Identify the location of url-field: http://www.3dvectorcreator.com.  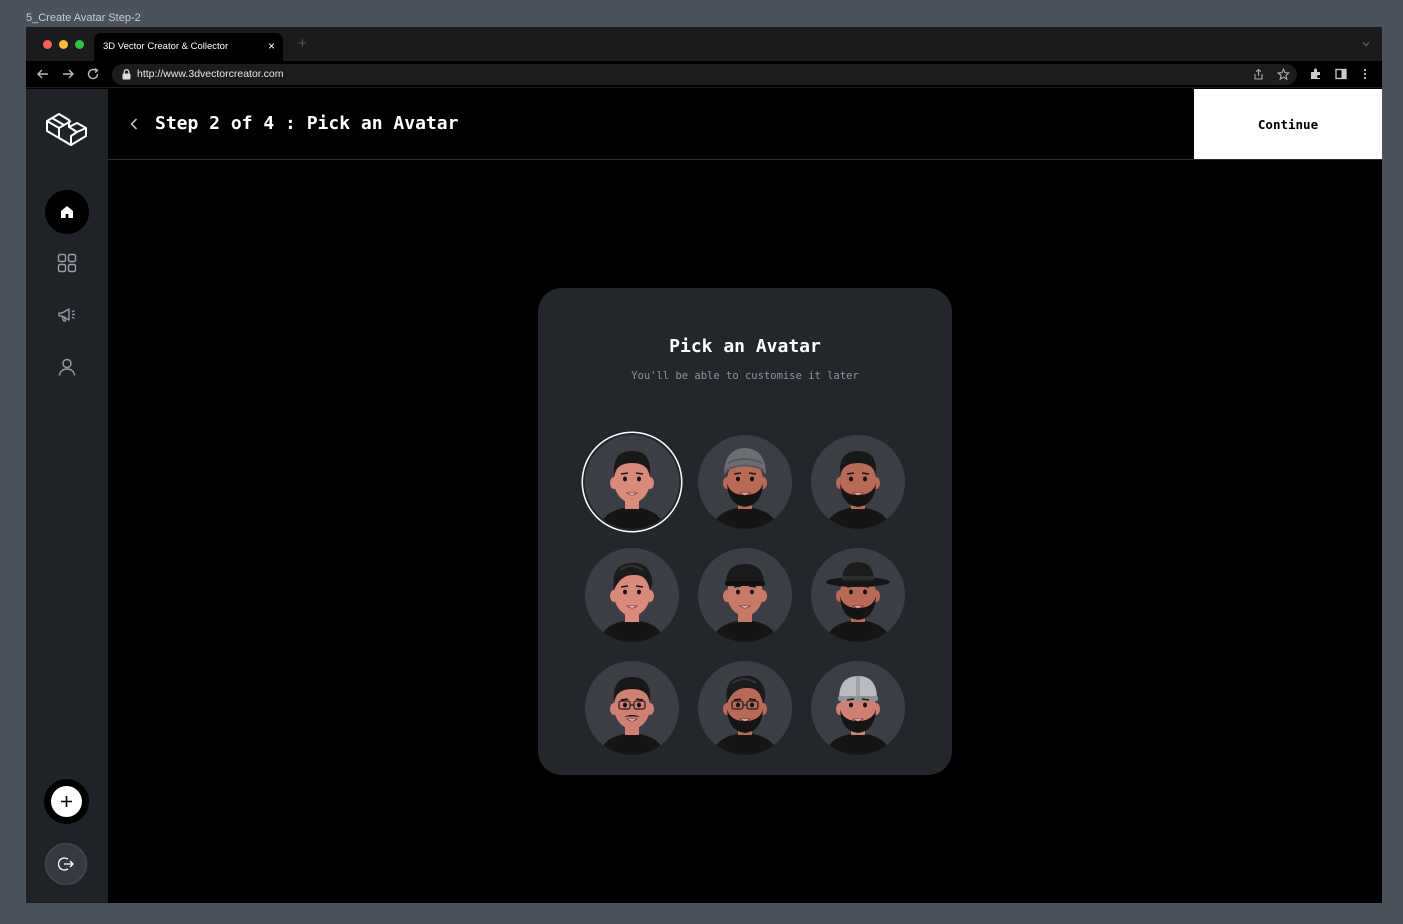
(704, 74).